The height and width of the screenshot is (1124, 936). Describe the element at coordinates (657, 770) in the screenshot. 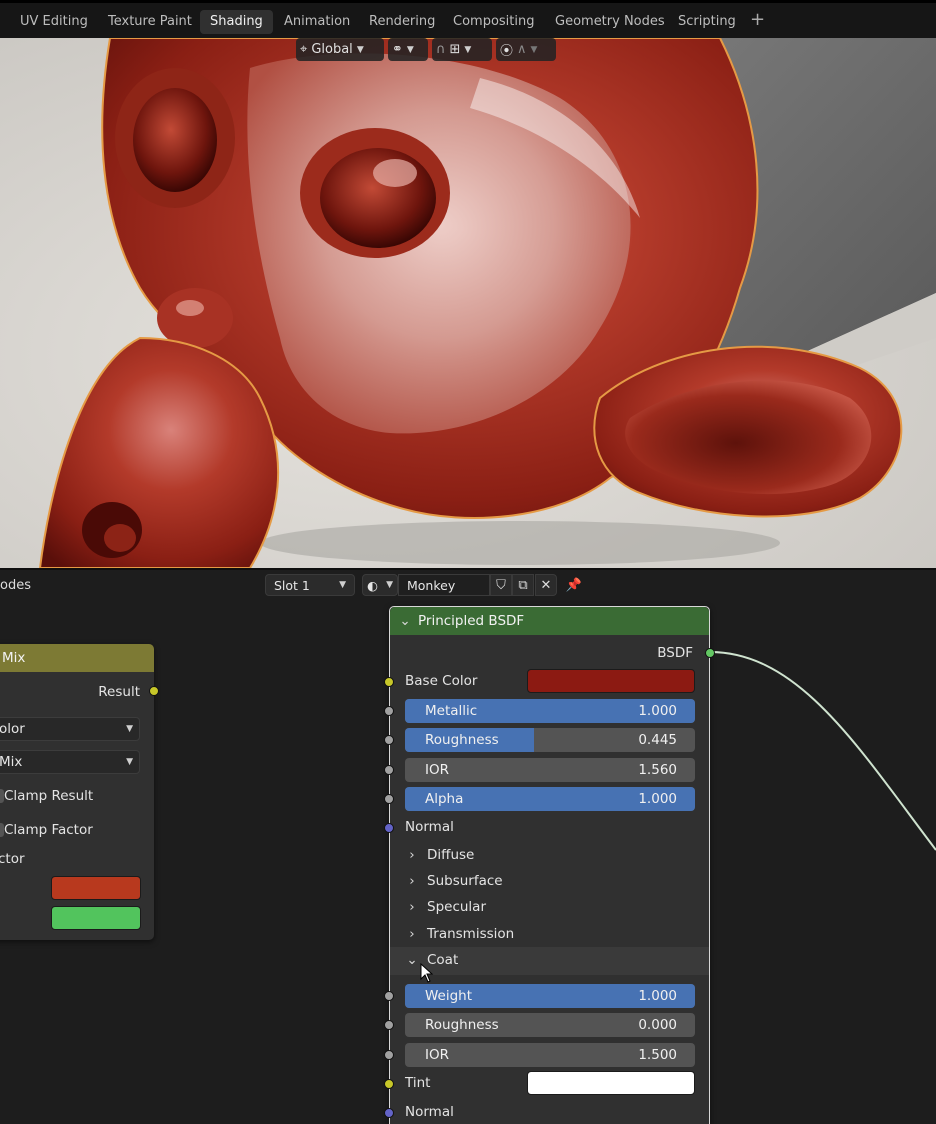

I see `ior-value: 1.560` at that location.